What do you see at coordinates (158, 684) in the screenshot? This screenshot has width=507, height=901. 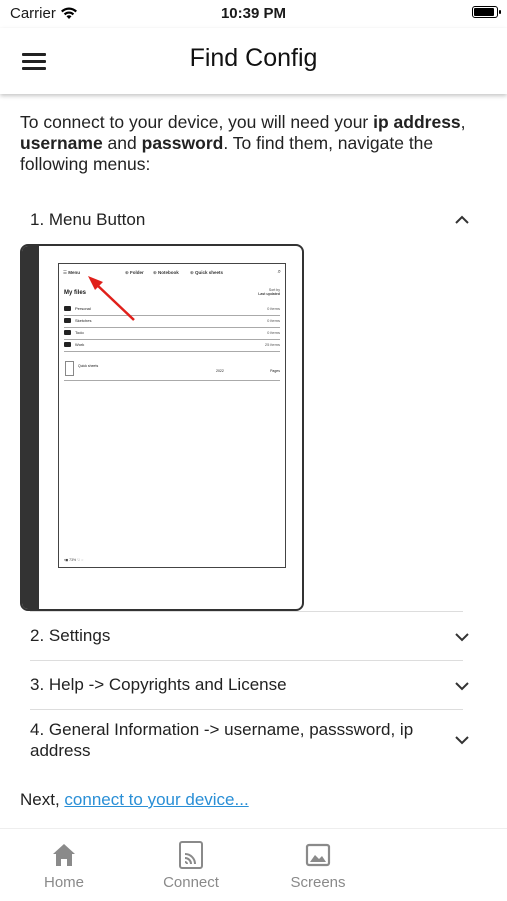 I see `panel-label: 3. Help -> Copyrights and License` at bounding box center [158, 684].